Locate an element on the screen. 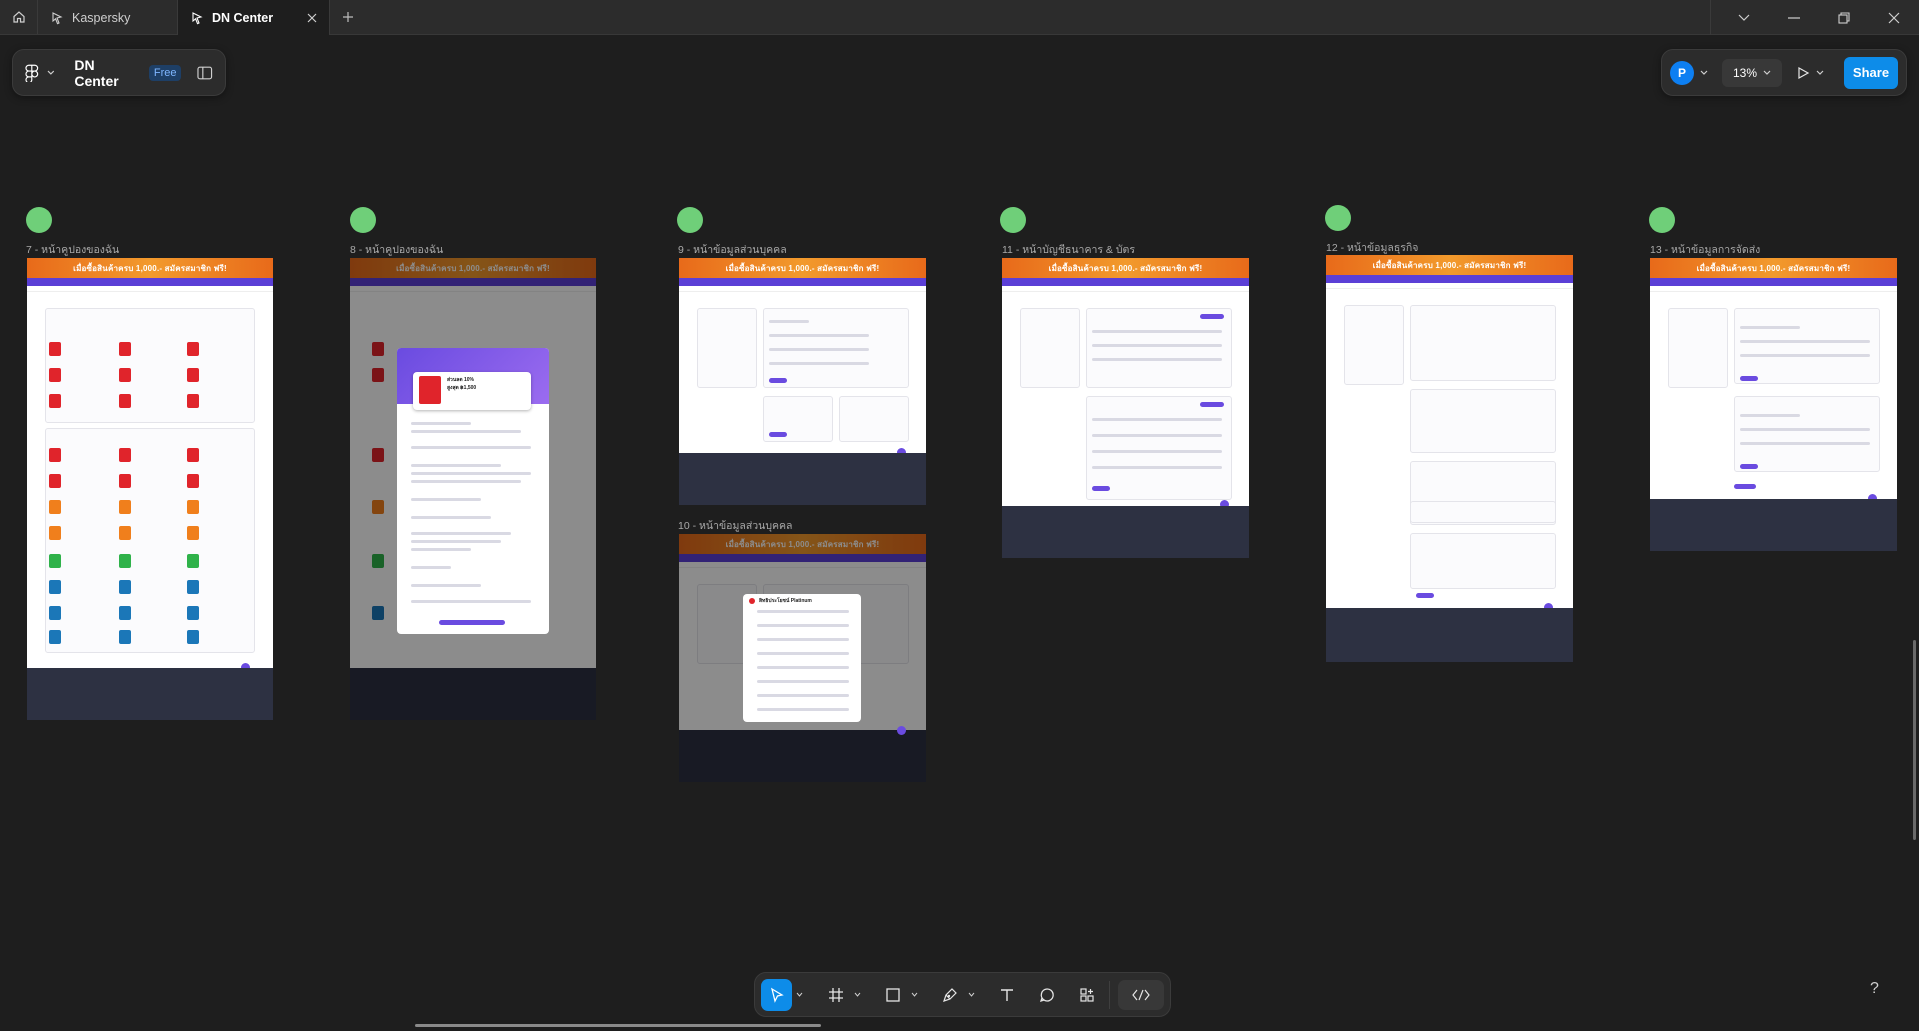 The width and height of the screenshot is (1919, 1031). home-button is located at coordinates (19, 17).